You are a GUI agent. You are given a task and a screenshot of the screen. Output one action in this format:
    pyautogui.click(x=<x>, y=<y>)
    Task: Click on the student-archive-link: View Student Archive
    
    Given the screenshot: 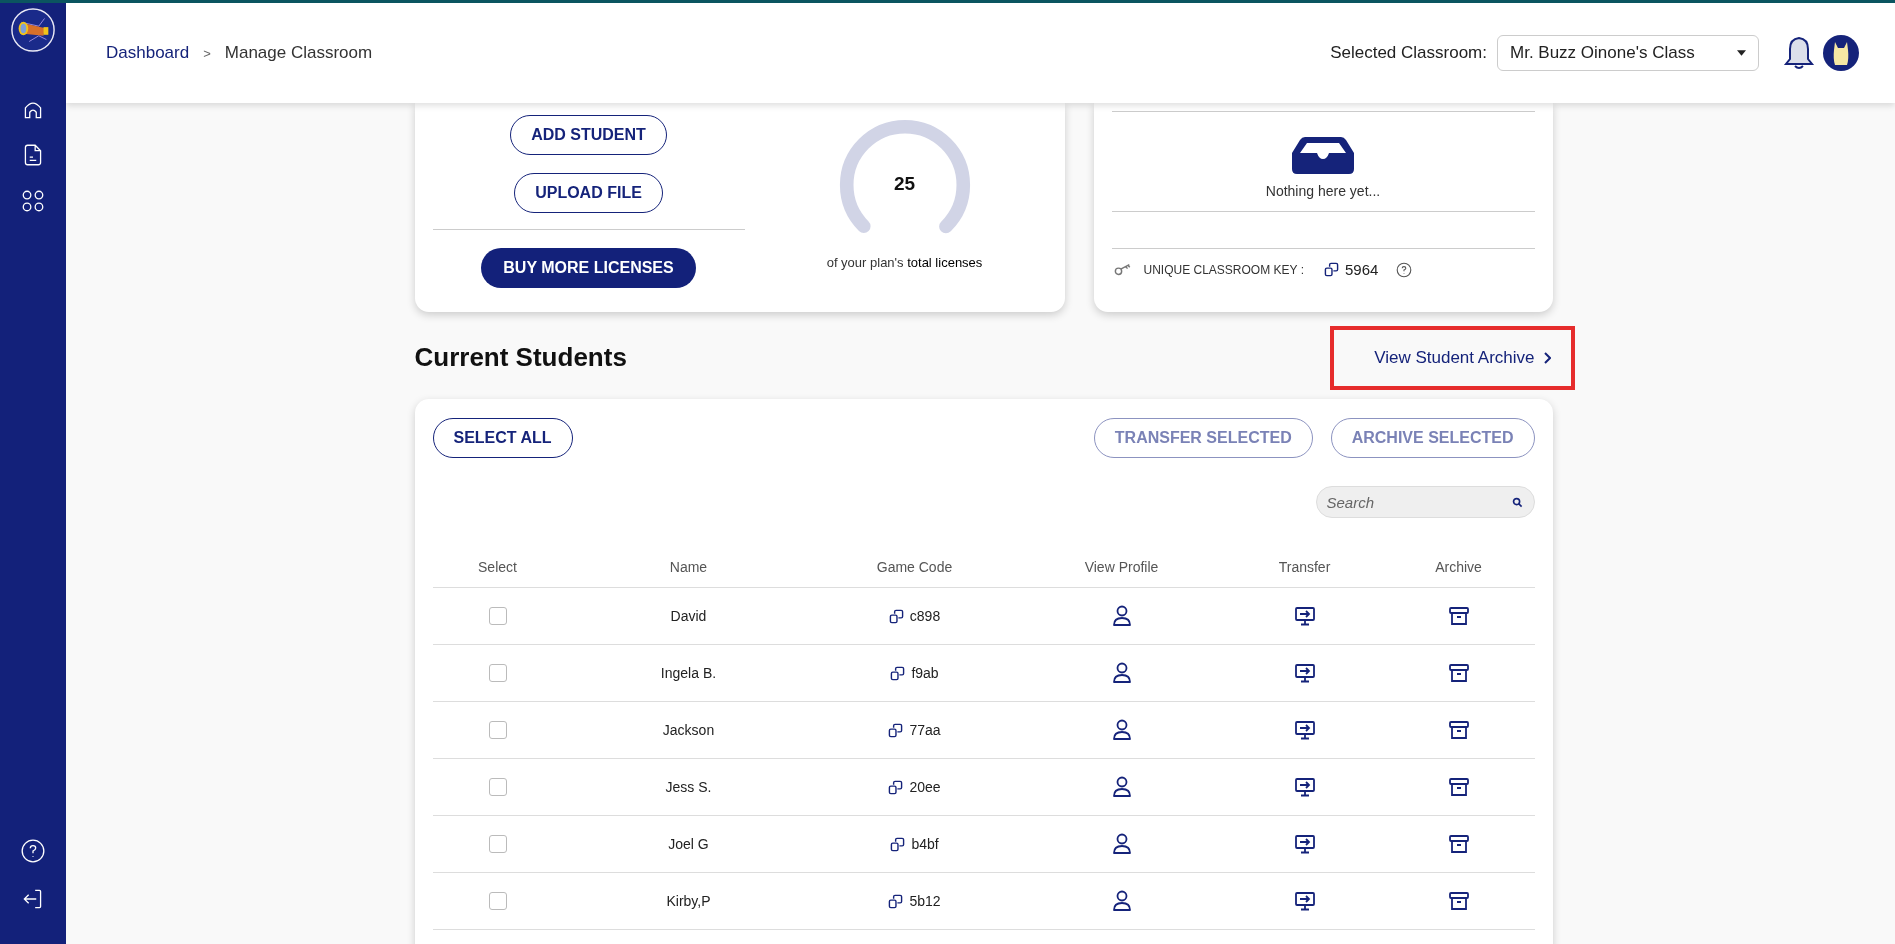 What is the action you would take?
    pyautogui.click(x=1462, y=357)
    